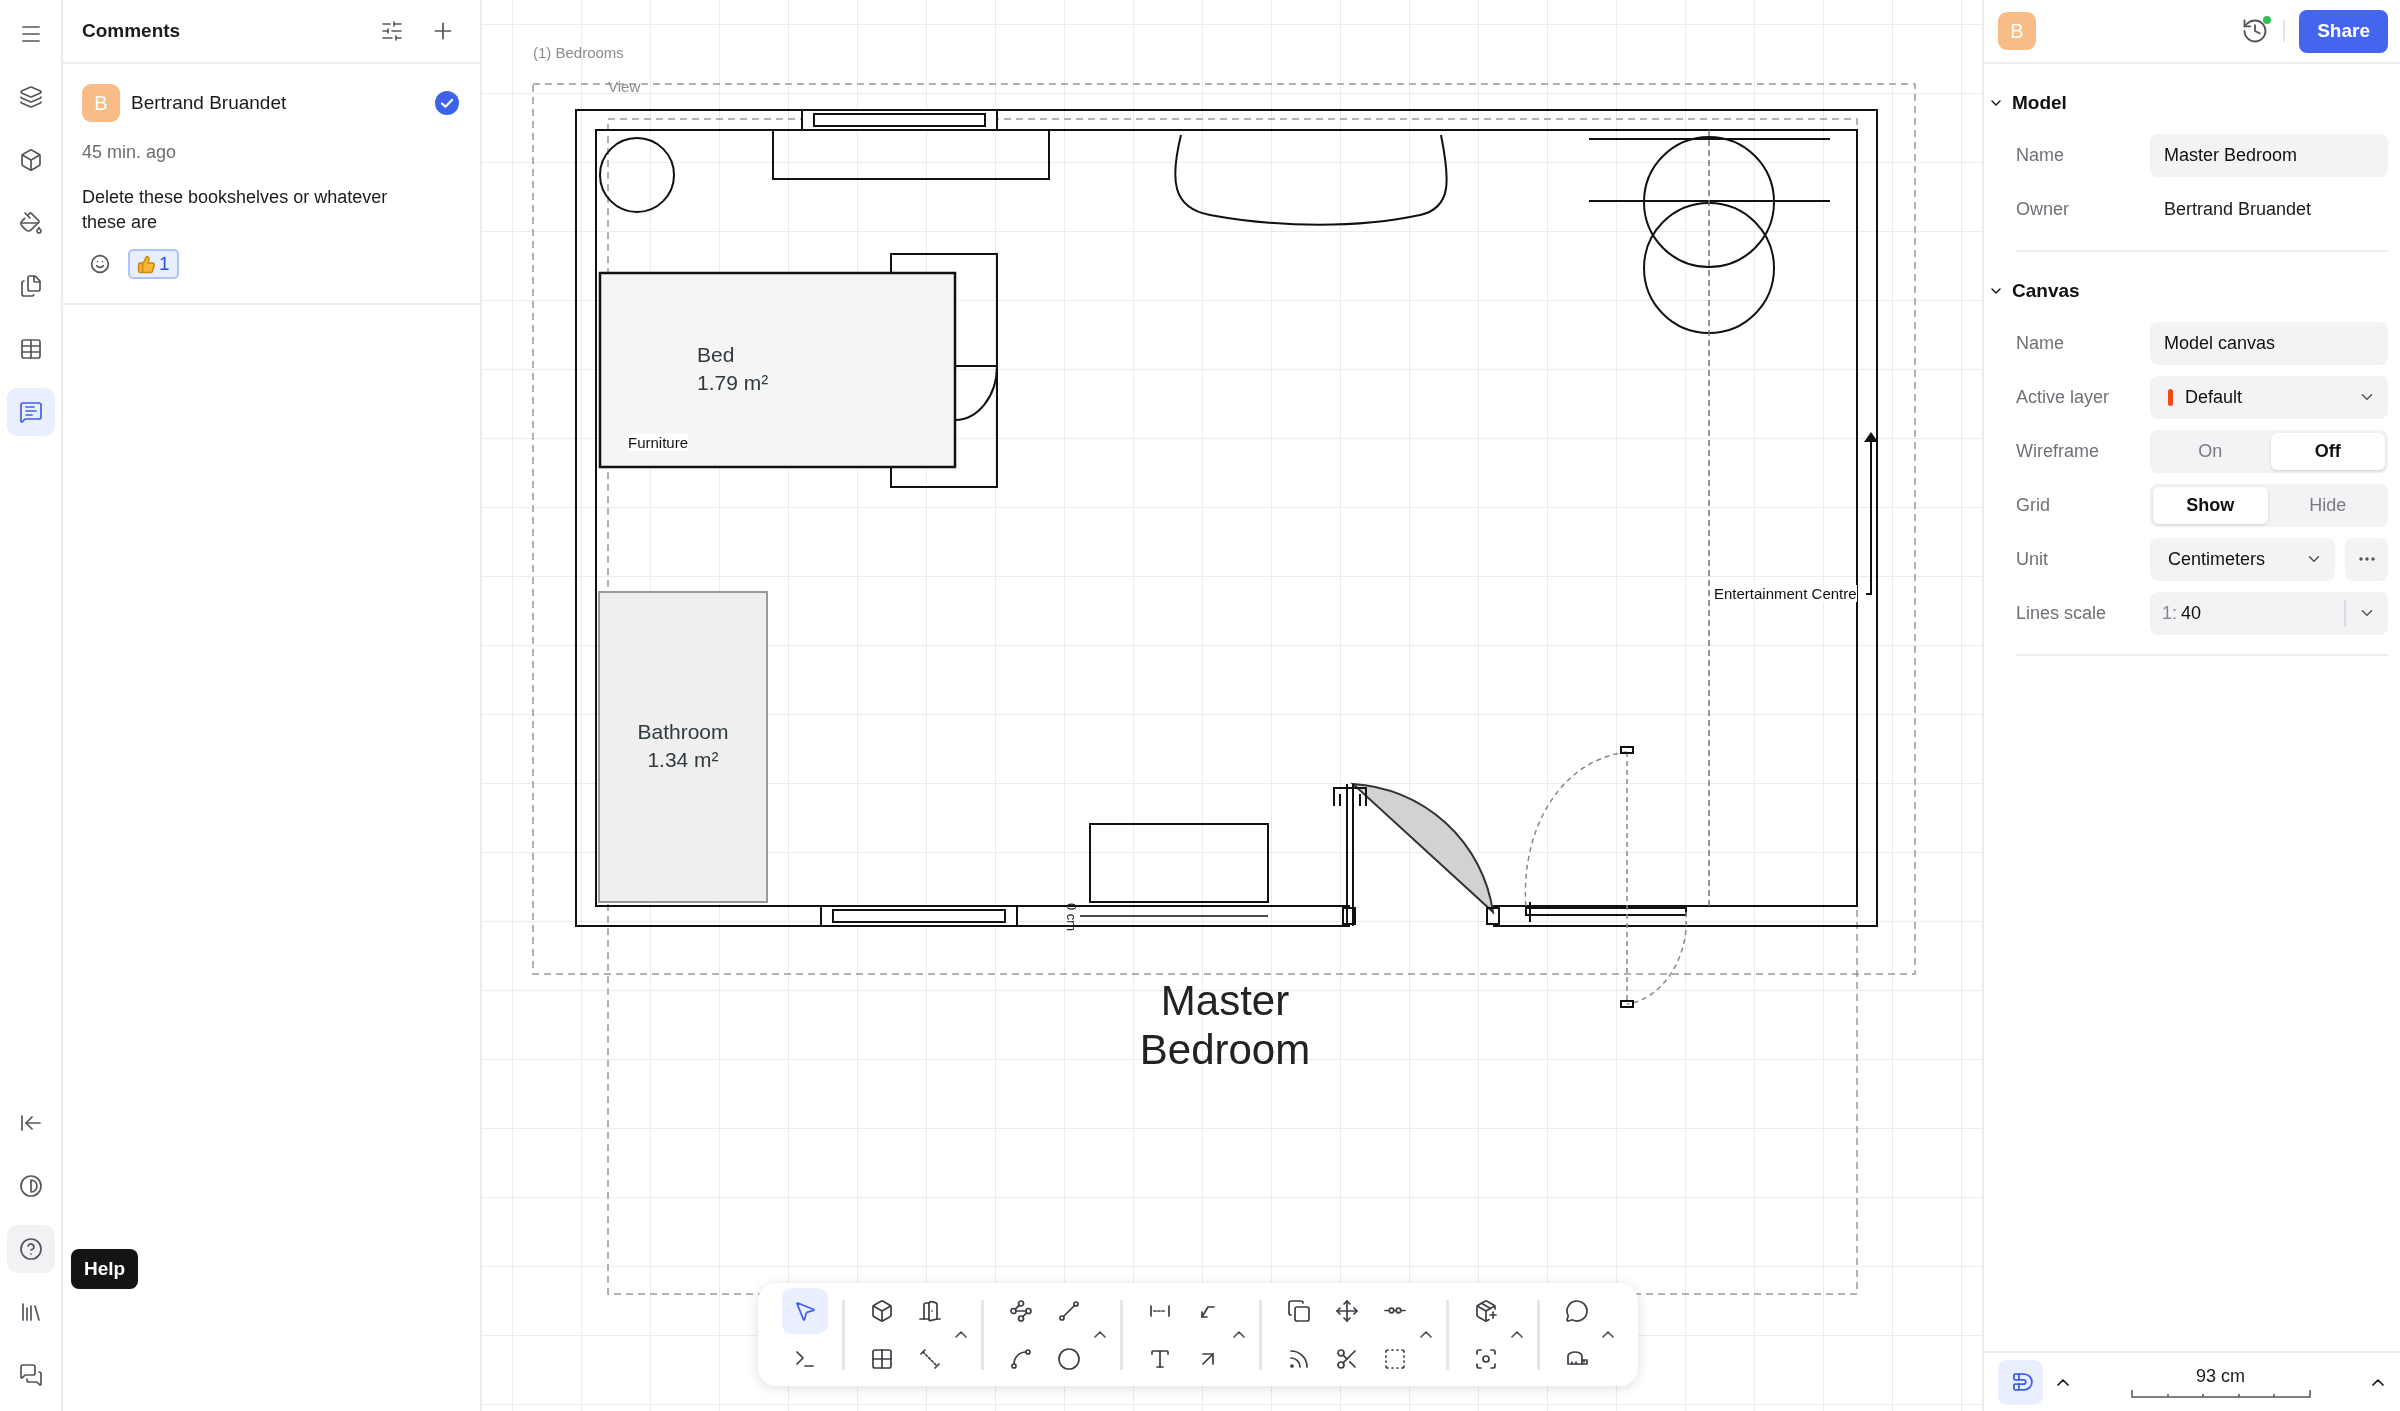 Image resolution: width=2400 pixels, height=1411 pixels. Describe the element at coordinates (2269, 397) in the screenshot. I see `layer-dropdown: Default` at that location.